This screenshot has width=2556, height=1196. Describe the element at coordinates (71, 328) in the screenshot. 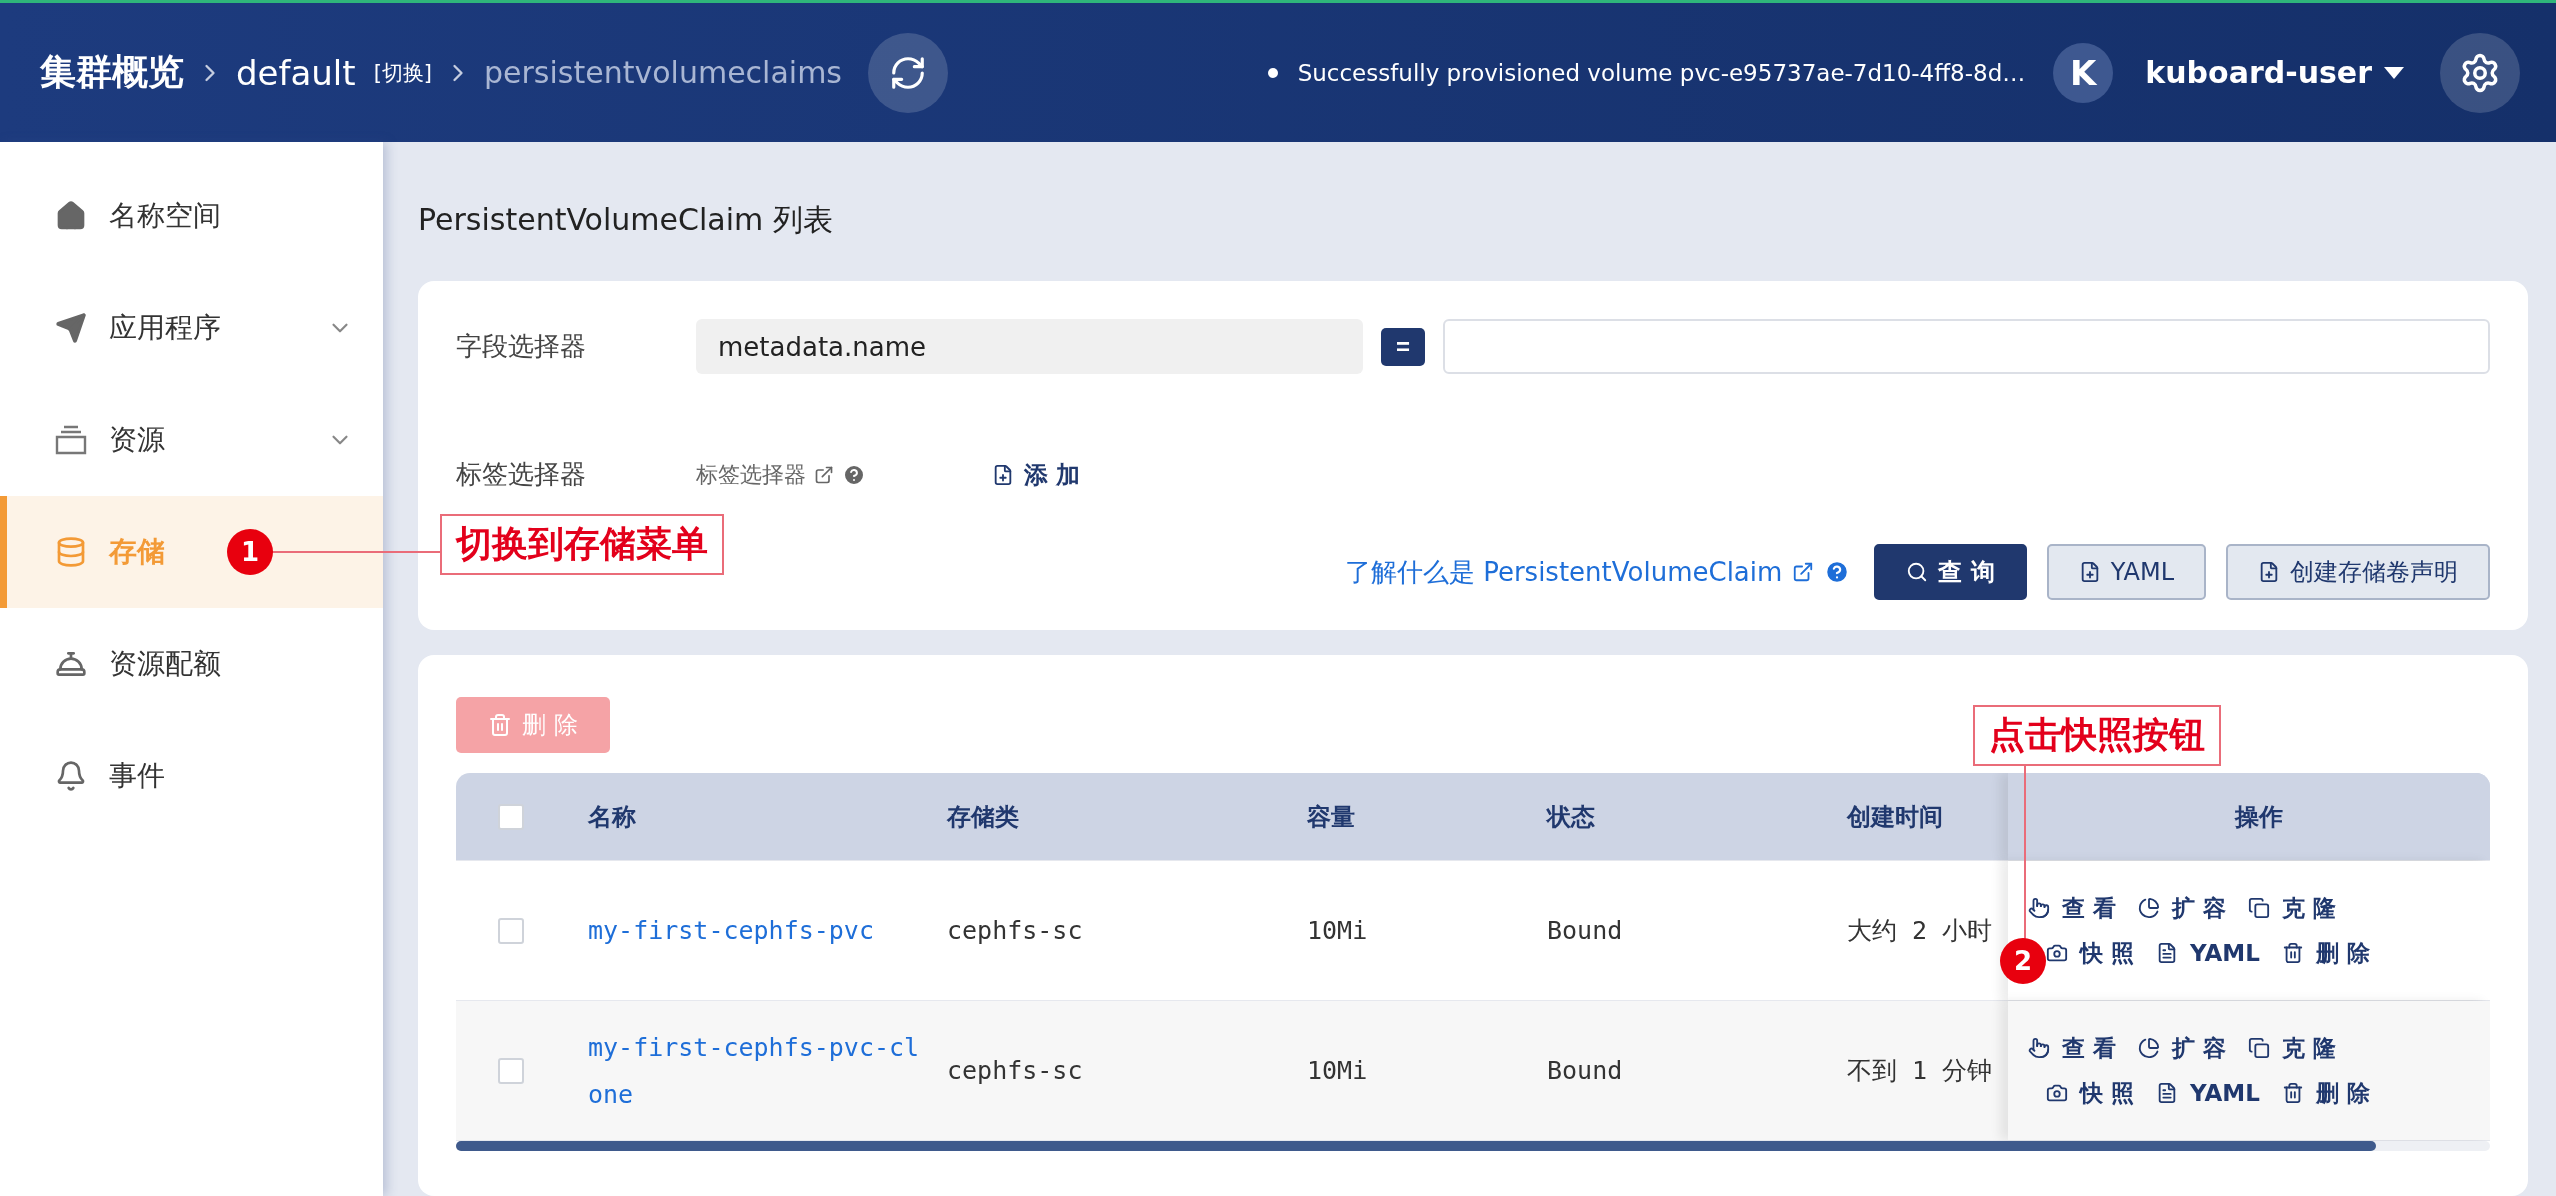

I see `paper-plane-icon` at that location.